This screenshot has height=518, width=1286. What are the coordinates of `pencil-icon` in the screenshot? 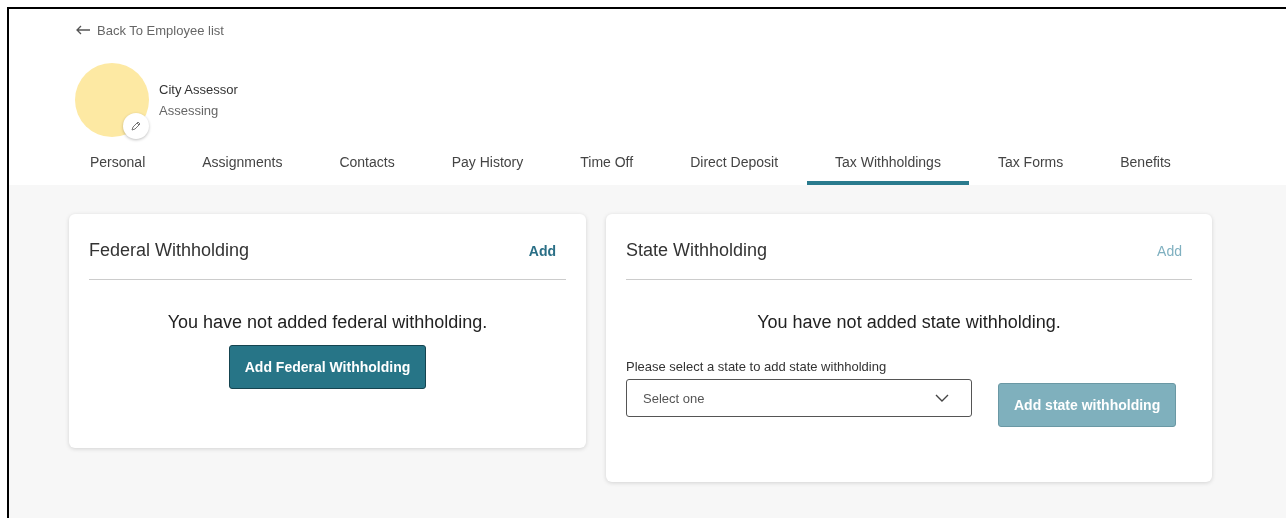 It's located at (136, 126).